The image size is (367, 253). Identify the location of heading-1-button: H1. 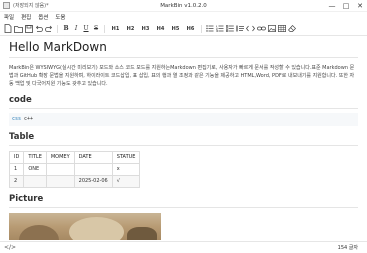
(115, 28).